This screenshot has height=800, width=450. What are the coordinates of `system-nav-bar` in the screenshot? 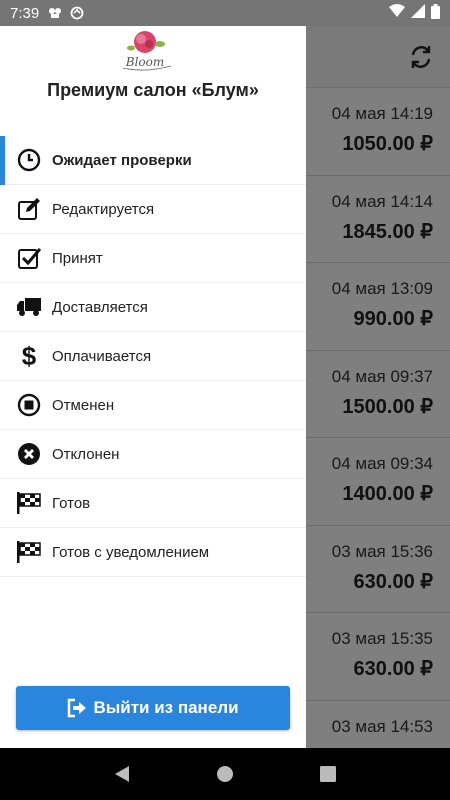 It's located at (225, 774).